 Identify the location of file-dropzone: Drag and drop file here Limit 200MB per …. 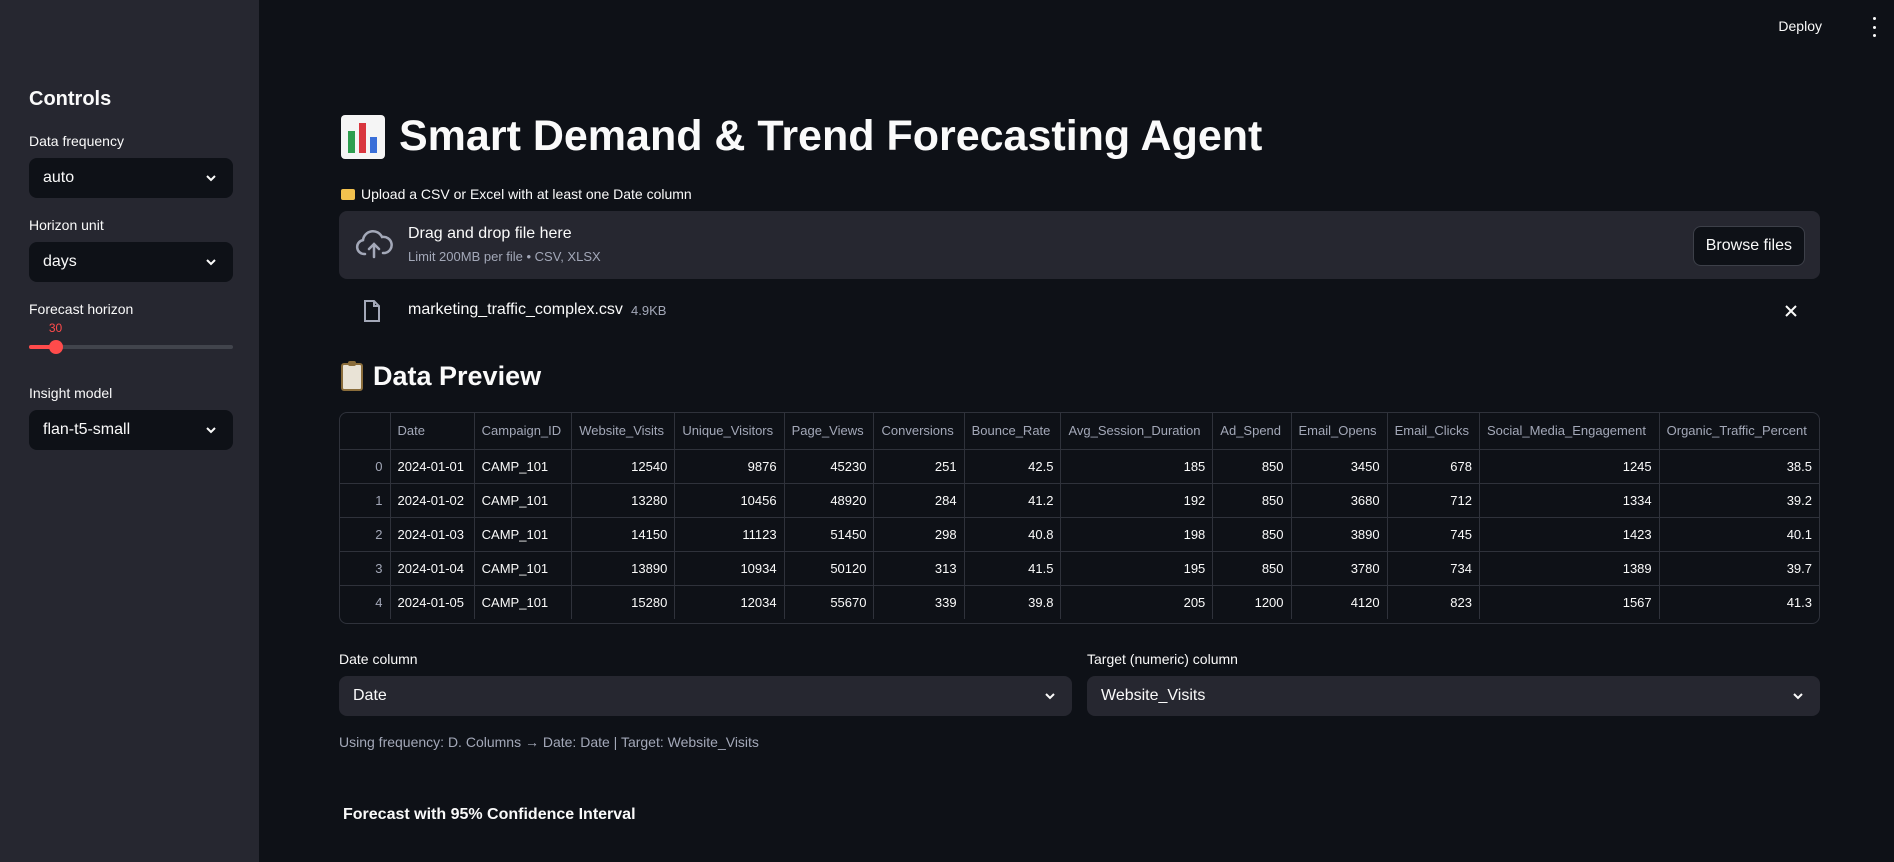
(1079, 245).